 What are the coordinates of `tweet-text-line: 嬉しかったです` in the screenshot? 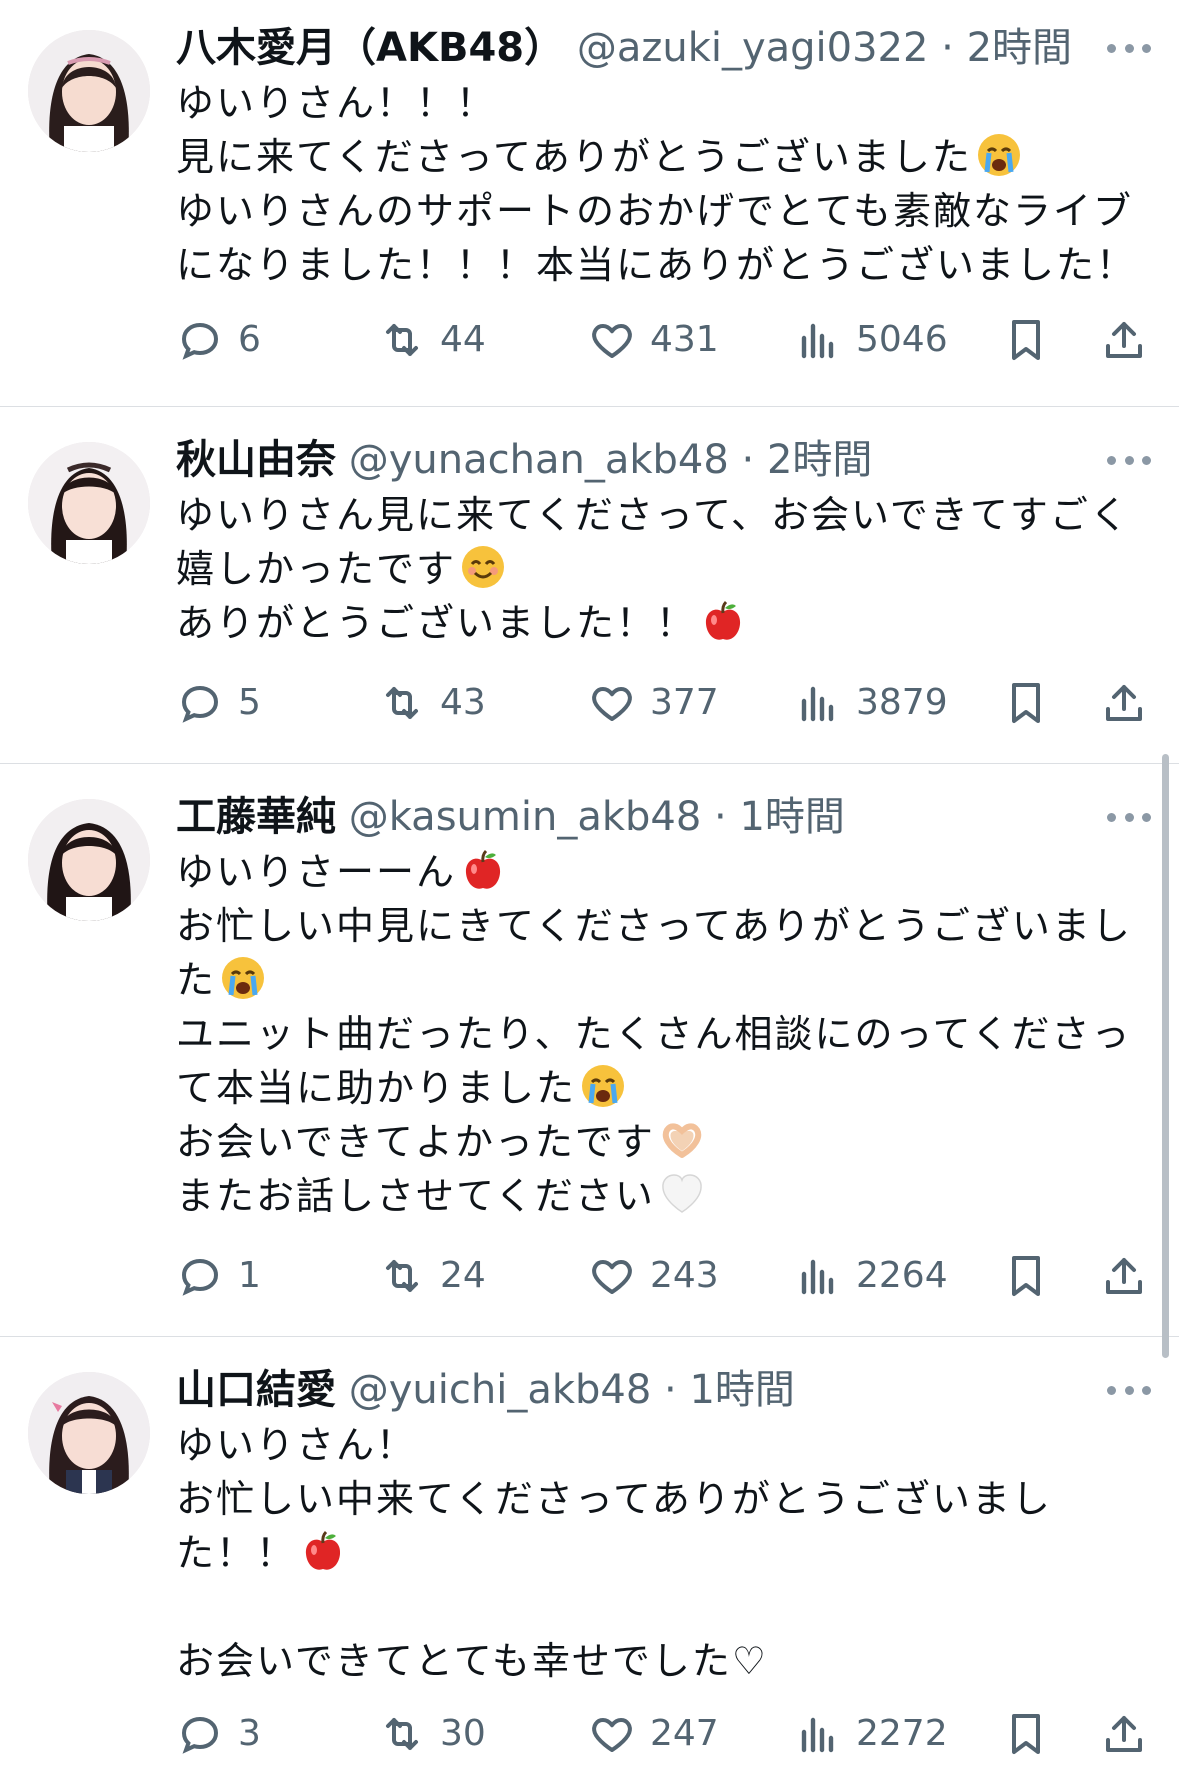 It's located at (316, 569).